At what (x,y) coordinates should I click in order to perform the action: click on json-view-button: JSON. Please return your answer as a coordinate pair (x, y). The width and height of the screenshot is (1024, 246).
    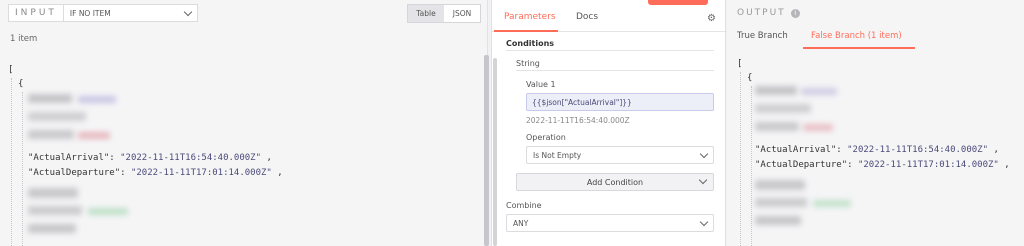
    Looking at the image, I should click on (462, 13).